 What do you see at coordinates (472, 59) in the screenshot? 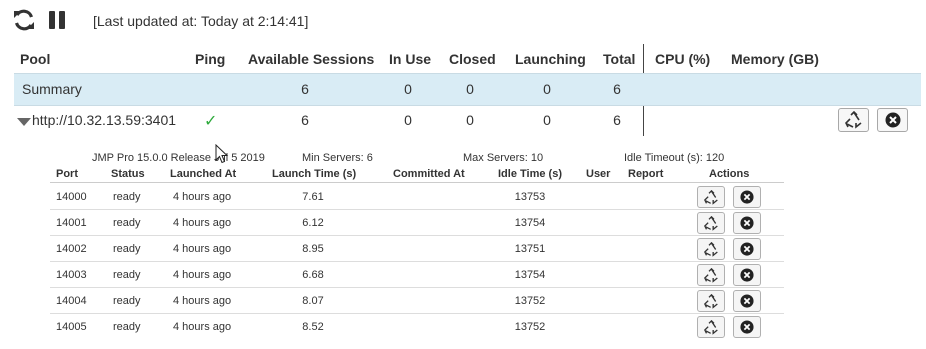
I see `col-closed: Closed` at bounding box center [472, 59].